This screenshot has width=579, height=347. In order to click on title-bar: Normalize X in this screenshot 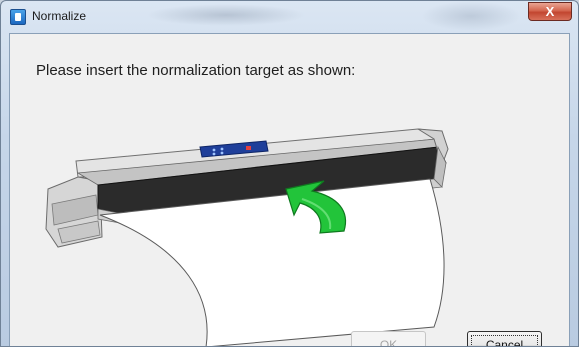, I will do `click(289, 17)`.